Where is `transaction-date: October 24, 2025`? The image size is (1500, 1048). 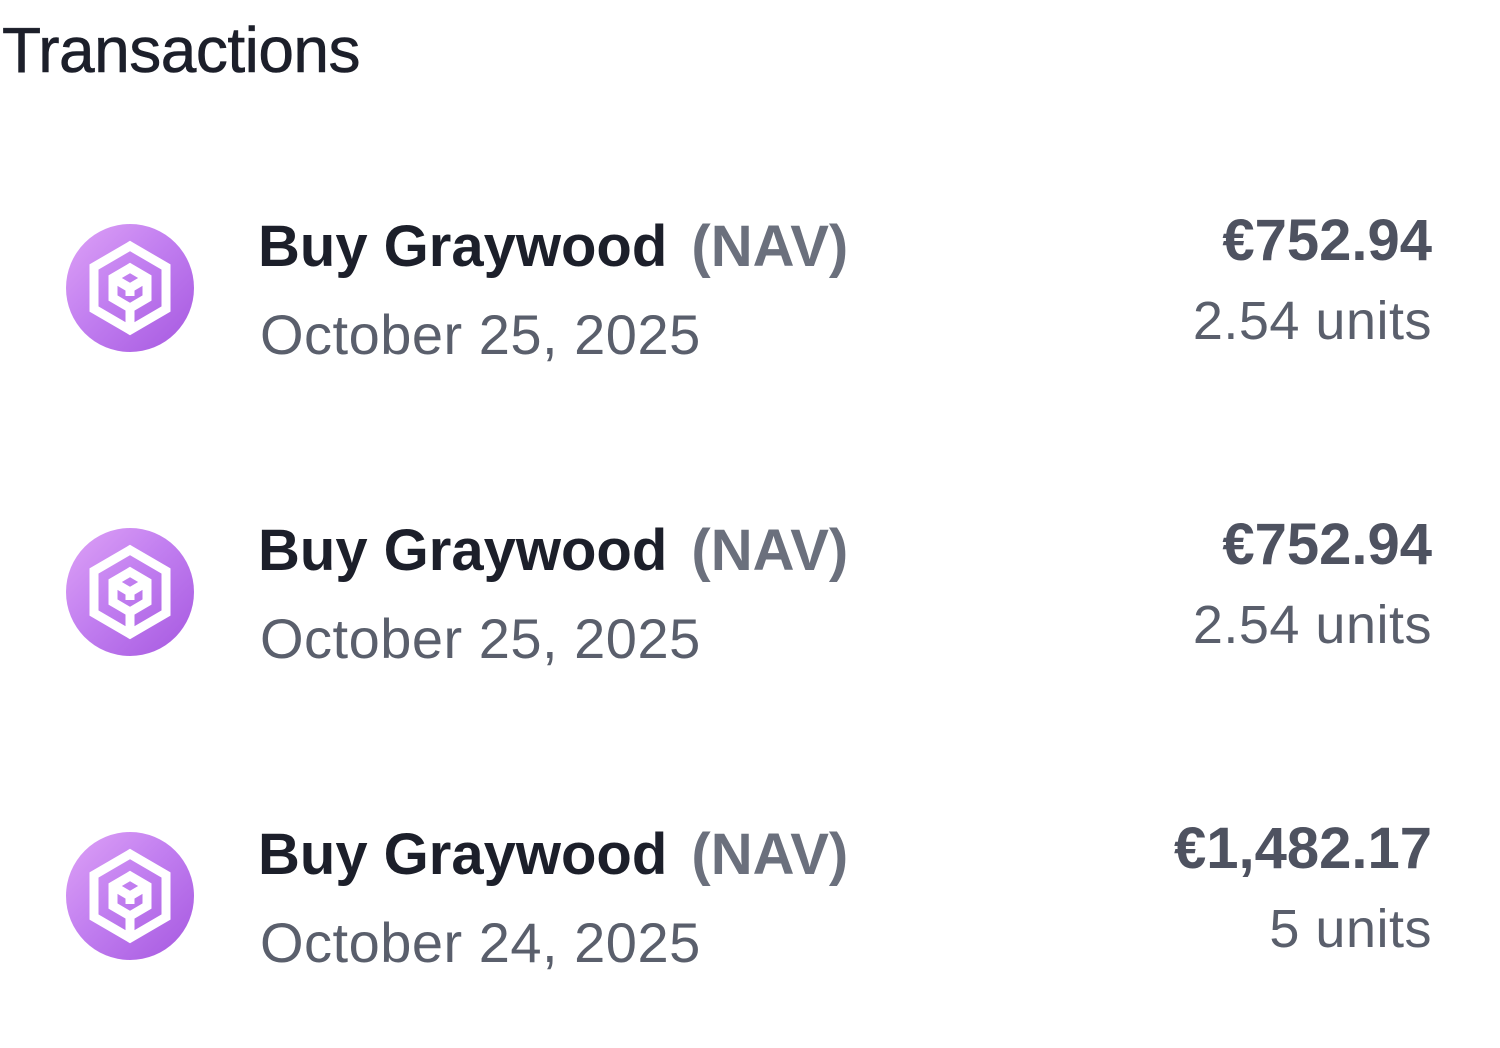 transaction-date: October 24, 2025 is located at coordinates (480, 942).